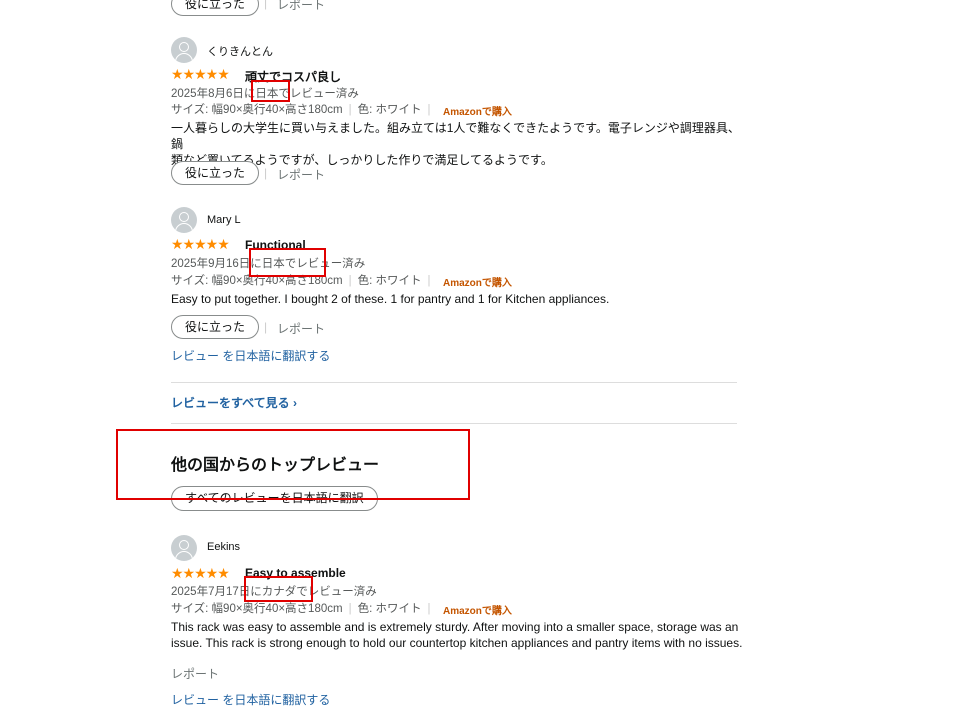 The image size is (976, 719). Describe the element at coordinates (275, 465) in the screenshot. I see `section-heading: 他の国からのトップレビュー` at that location.